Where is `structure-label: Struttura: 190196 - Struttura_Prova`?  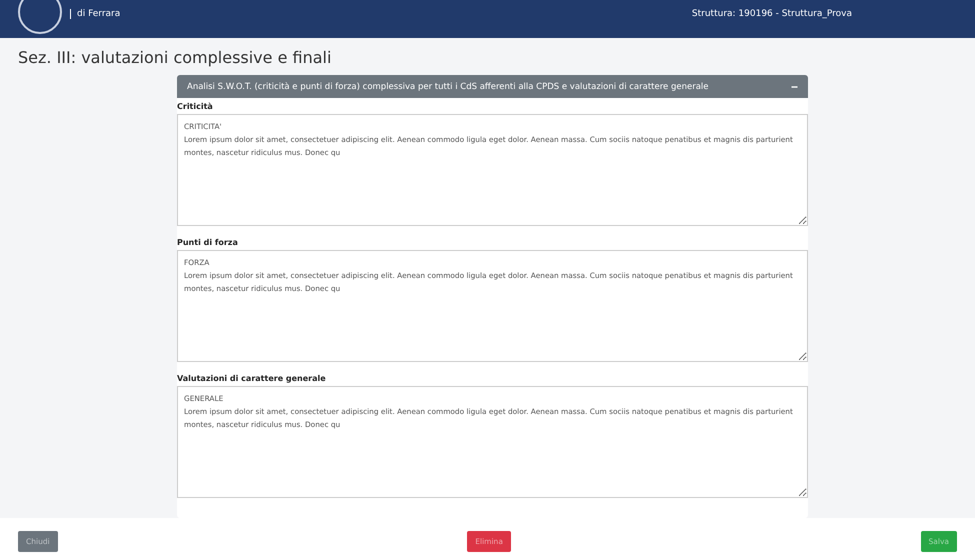 structure-label: Struttura: 190196 - Struttura_Prova is located at coordinates (772, 14).